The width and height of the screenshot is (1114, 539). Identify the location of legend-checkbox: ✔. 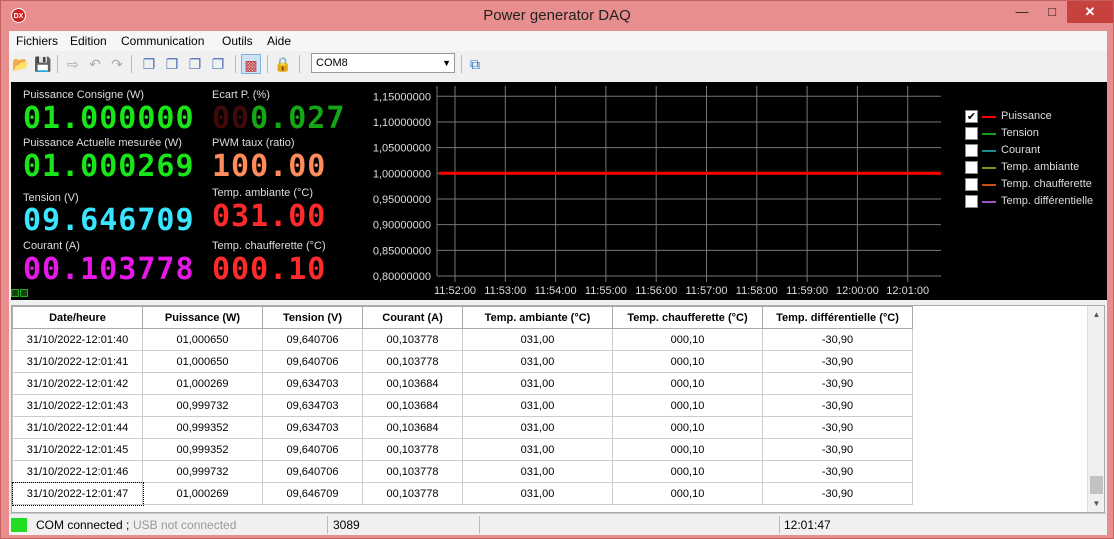
(971, 116).